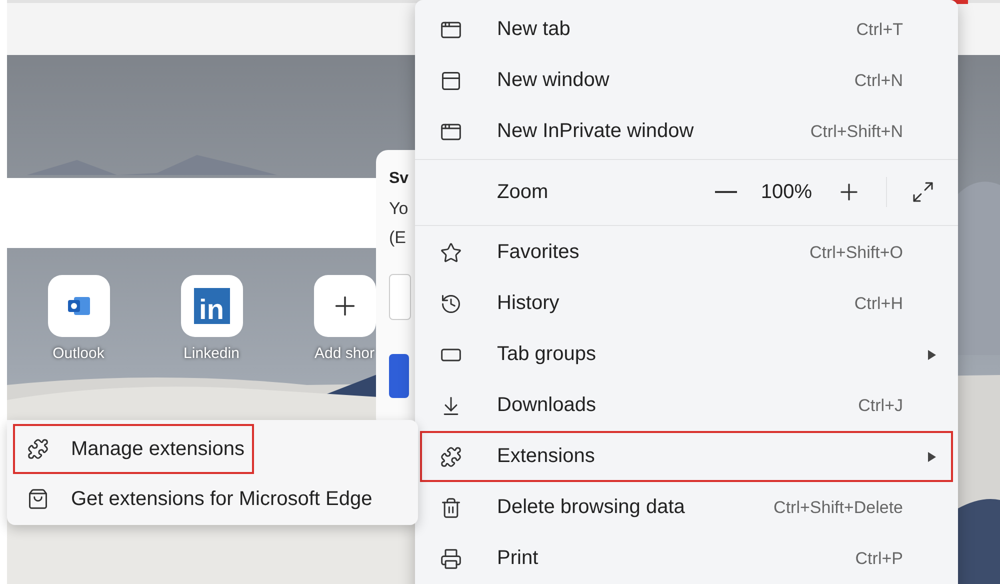 This screenshot has height=584, width=1000. Describe the element at coordinates (451, 507) in the screenshot. I see `trash-icon` at that location.